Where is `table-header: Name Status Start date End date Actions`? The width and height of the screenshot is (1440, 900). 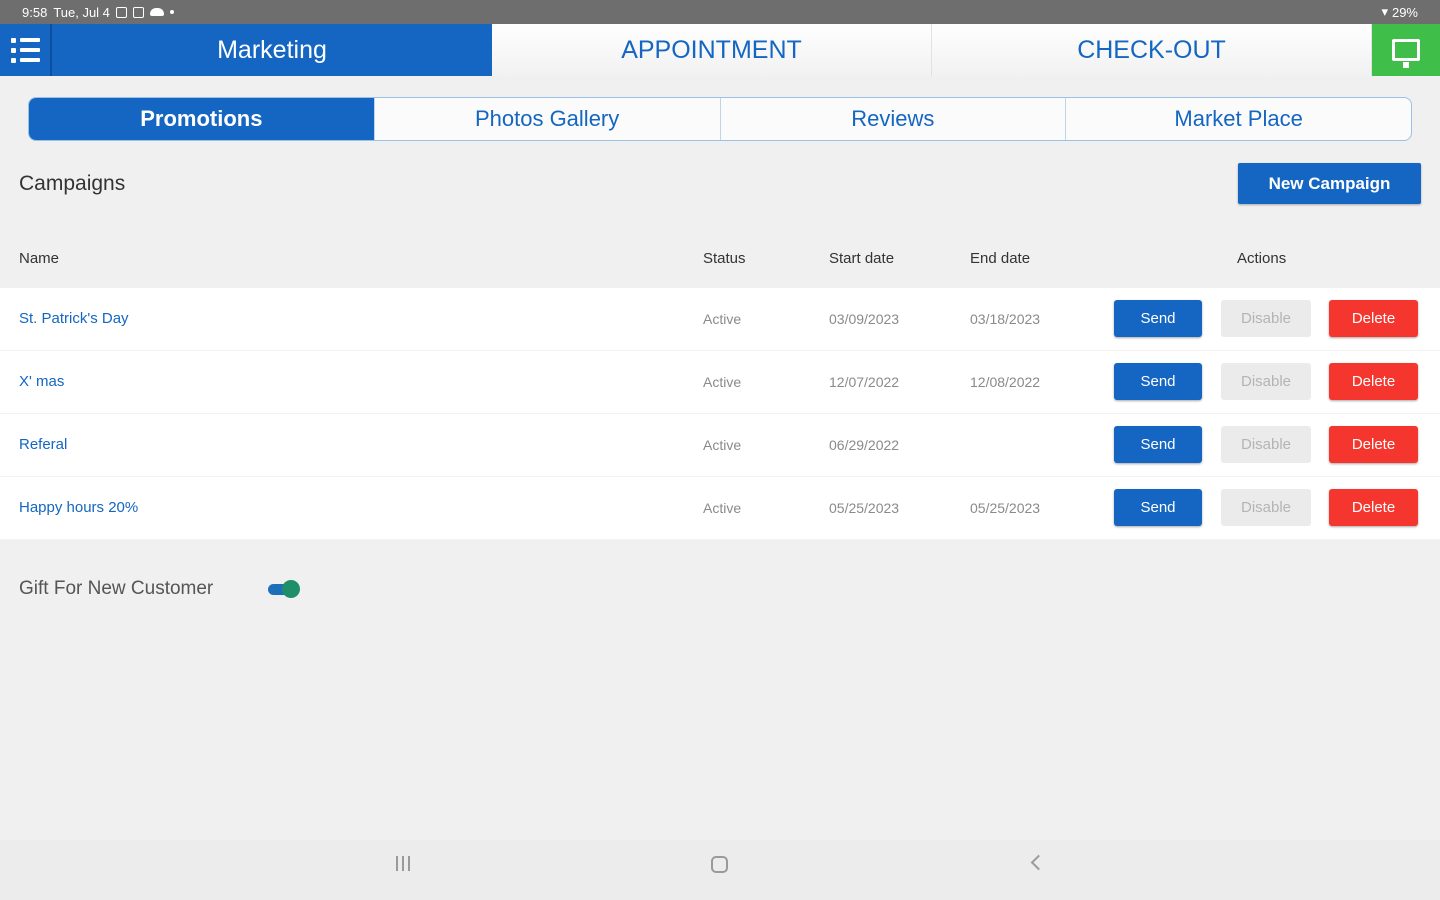
table-header: Name Status Start date End date Actions is located at coordinates (720, 258).